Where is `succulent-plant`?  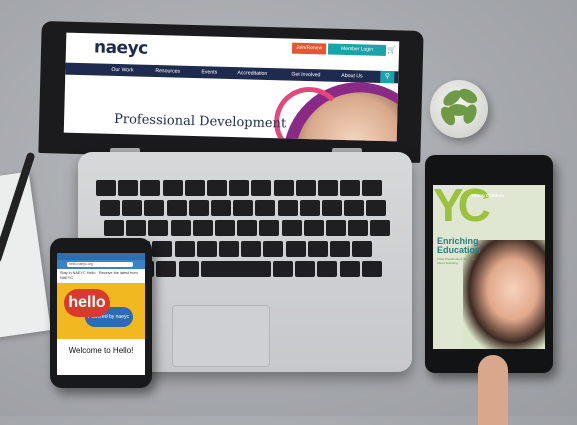
succulent-plant is located at coordinates (459, 109).